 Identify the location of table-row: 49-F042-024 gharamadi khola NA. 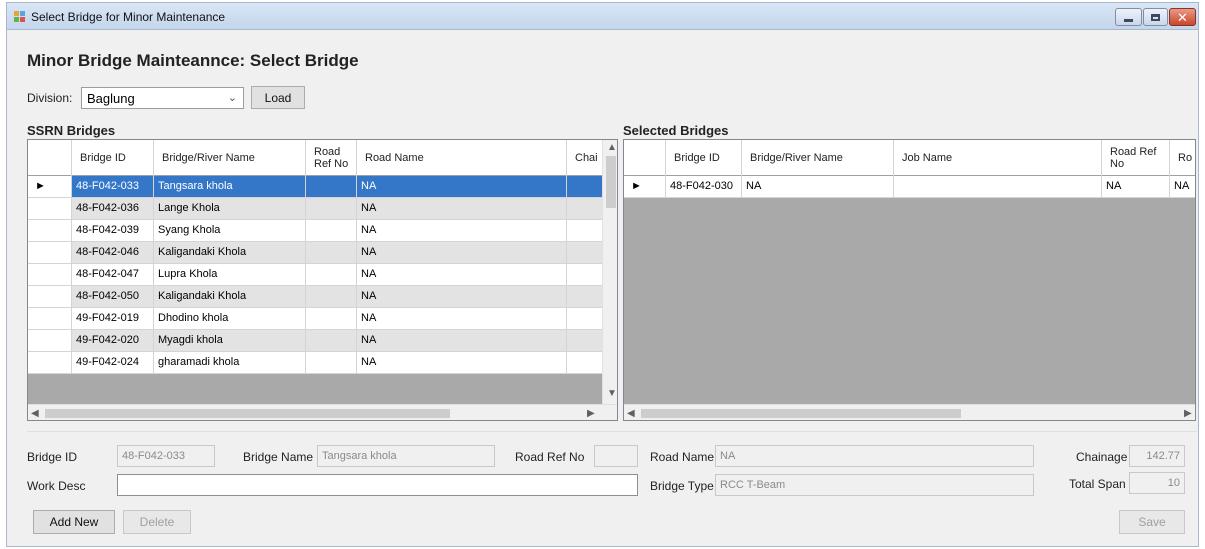
(317, 363).